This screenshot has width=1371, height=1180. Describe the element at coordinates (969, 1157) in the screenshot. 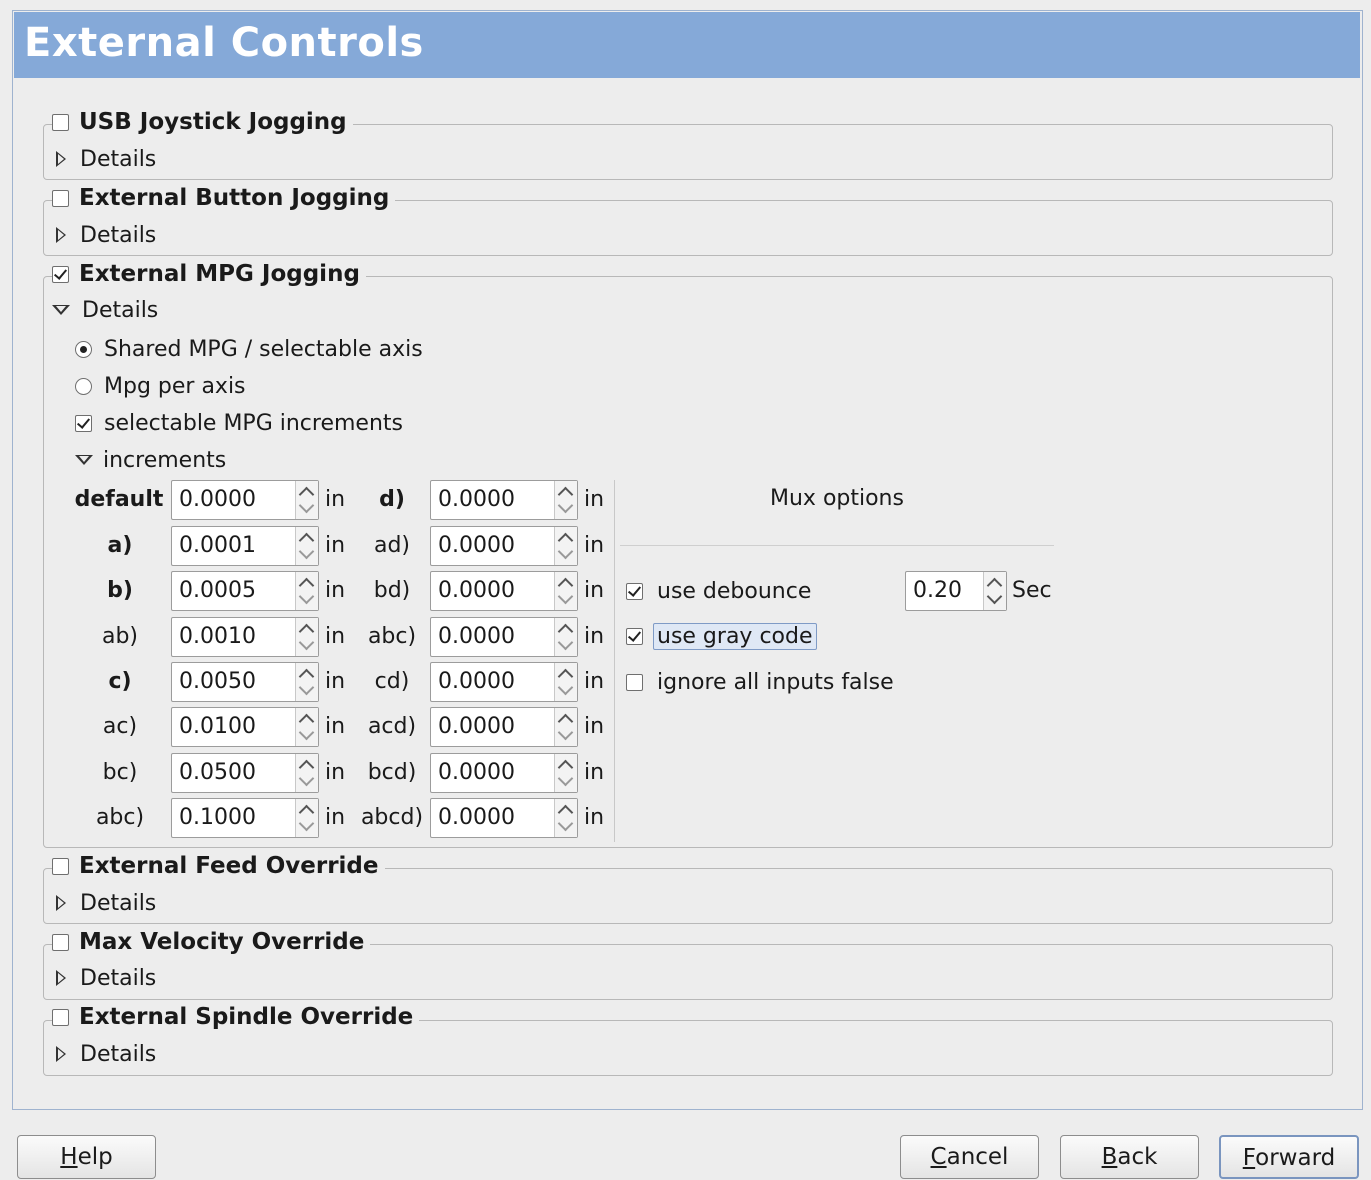

I see `cancel-button: Cancel` at that location.